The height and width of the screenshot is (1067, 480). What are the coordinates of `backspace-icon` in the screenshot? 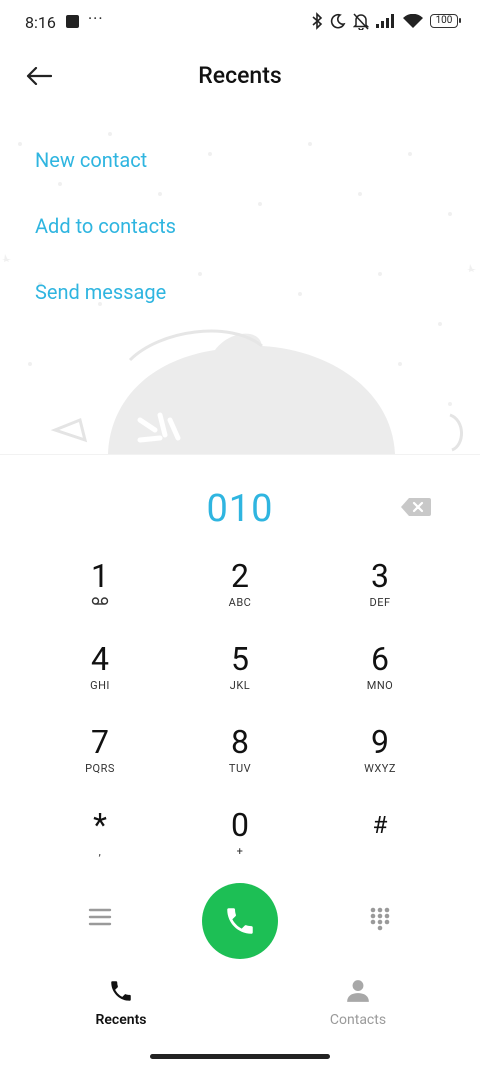 It's located at (416, 507).